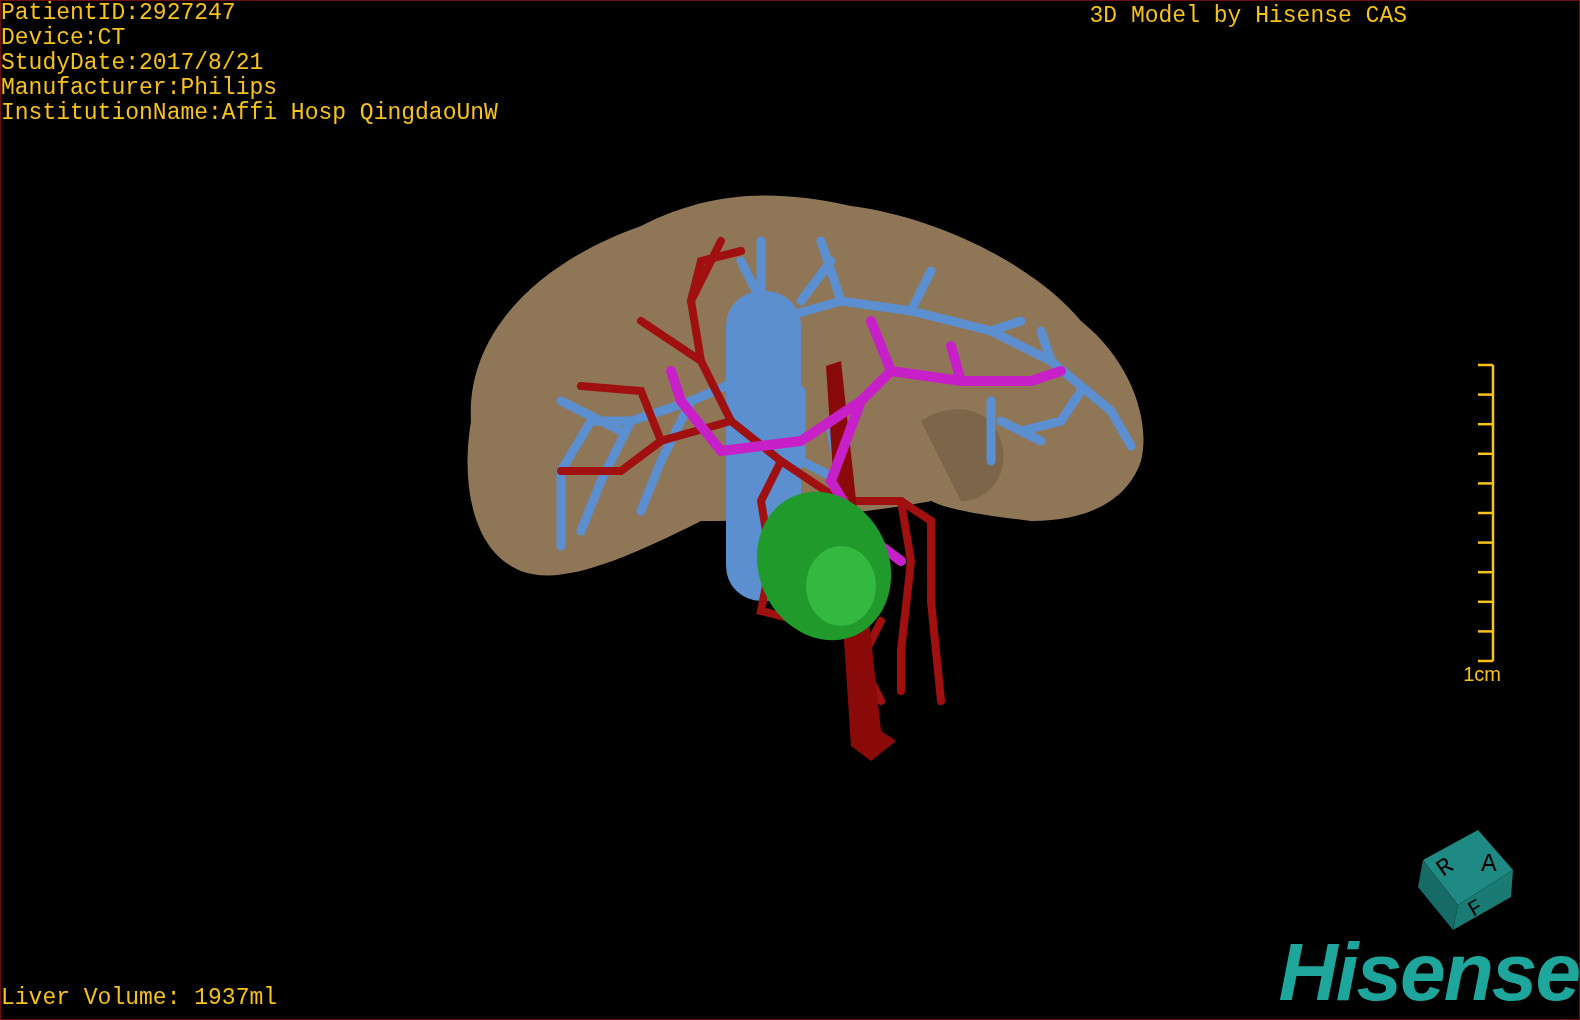  I want to click on cube-face-letter: A, so click(1489, 864).